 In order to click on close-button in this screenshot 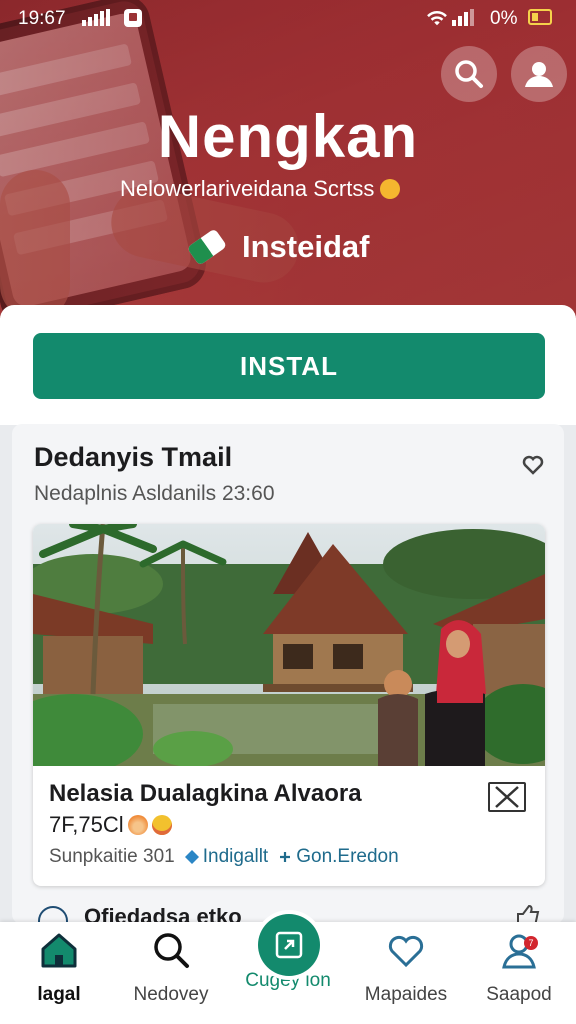, I will do `click(507, 797)`.